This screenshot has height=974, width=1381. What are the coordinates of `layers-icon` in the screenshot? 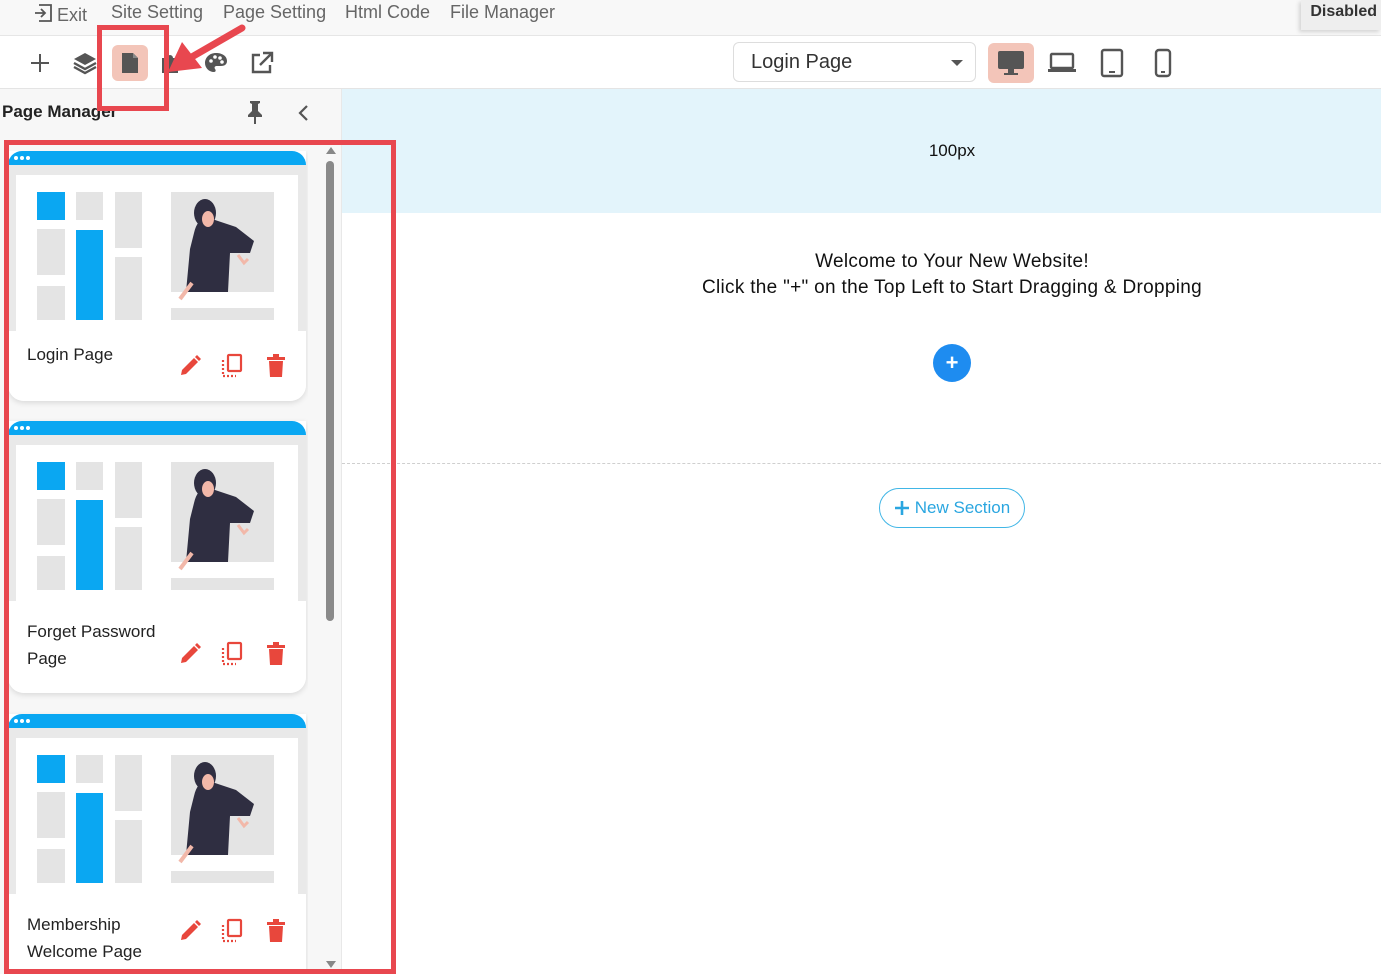 It's located at (85, 64).